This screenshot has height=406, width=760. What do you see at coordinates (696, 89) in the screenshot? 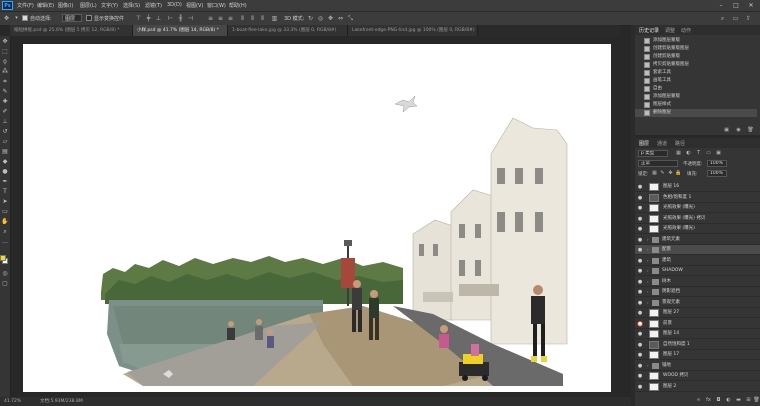
I see `history-item: 自由` at bounding box center [696, 89].